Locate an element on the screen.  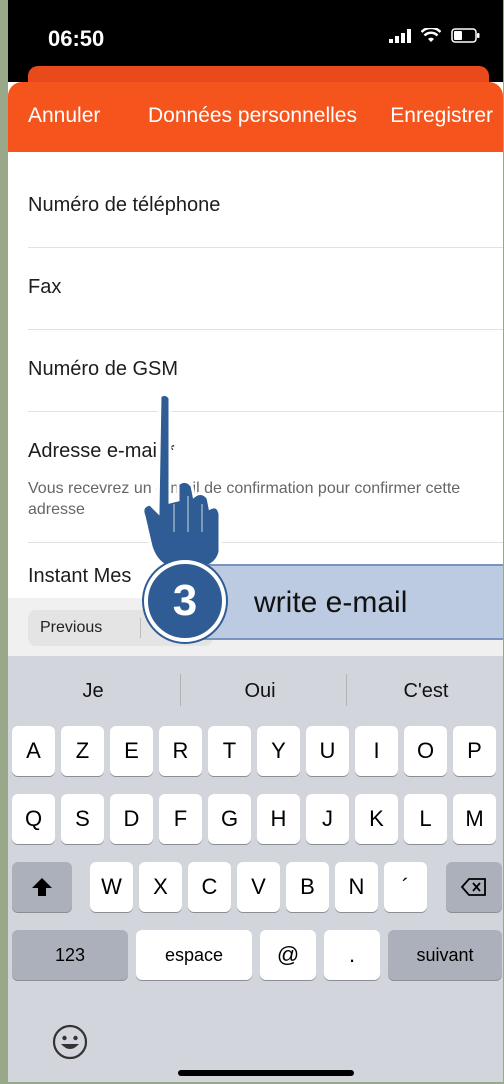
key-p: P is located at coordinates (474, 751).